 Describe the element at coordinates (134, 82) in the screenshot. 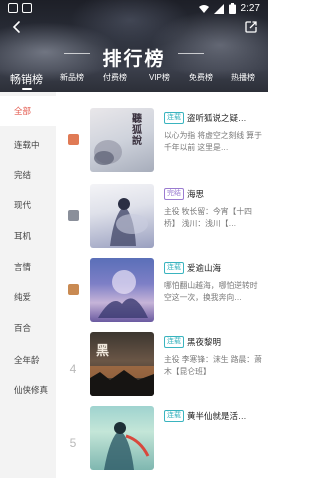

I see `rank-tabs: 畅销榜 新品榜 付费榜 VIP榜 免费榜 热播榜` at that location.